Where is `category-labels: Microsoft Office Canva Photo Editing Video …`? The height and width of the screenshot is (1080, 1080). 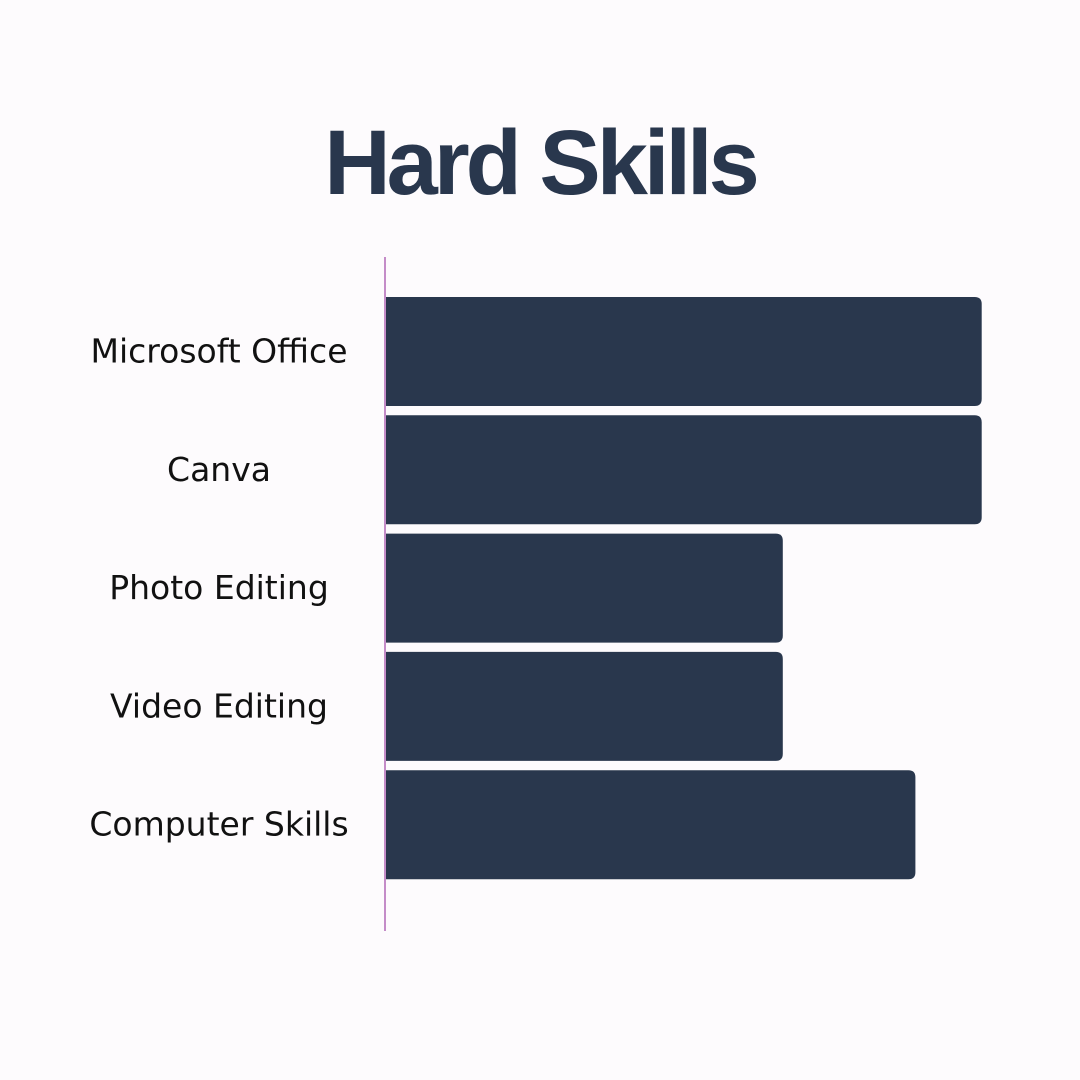 category-labels: Microsoft Office Canva Photo Editing Video … is located at coordinates (218, 588).